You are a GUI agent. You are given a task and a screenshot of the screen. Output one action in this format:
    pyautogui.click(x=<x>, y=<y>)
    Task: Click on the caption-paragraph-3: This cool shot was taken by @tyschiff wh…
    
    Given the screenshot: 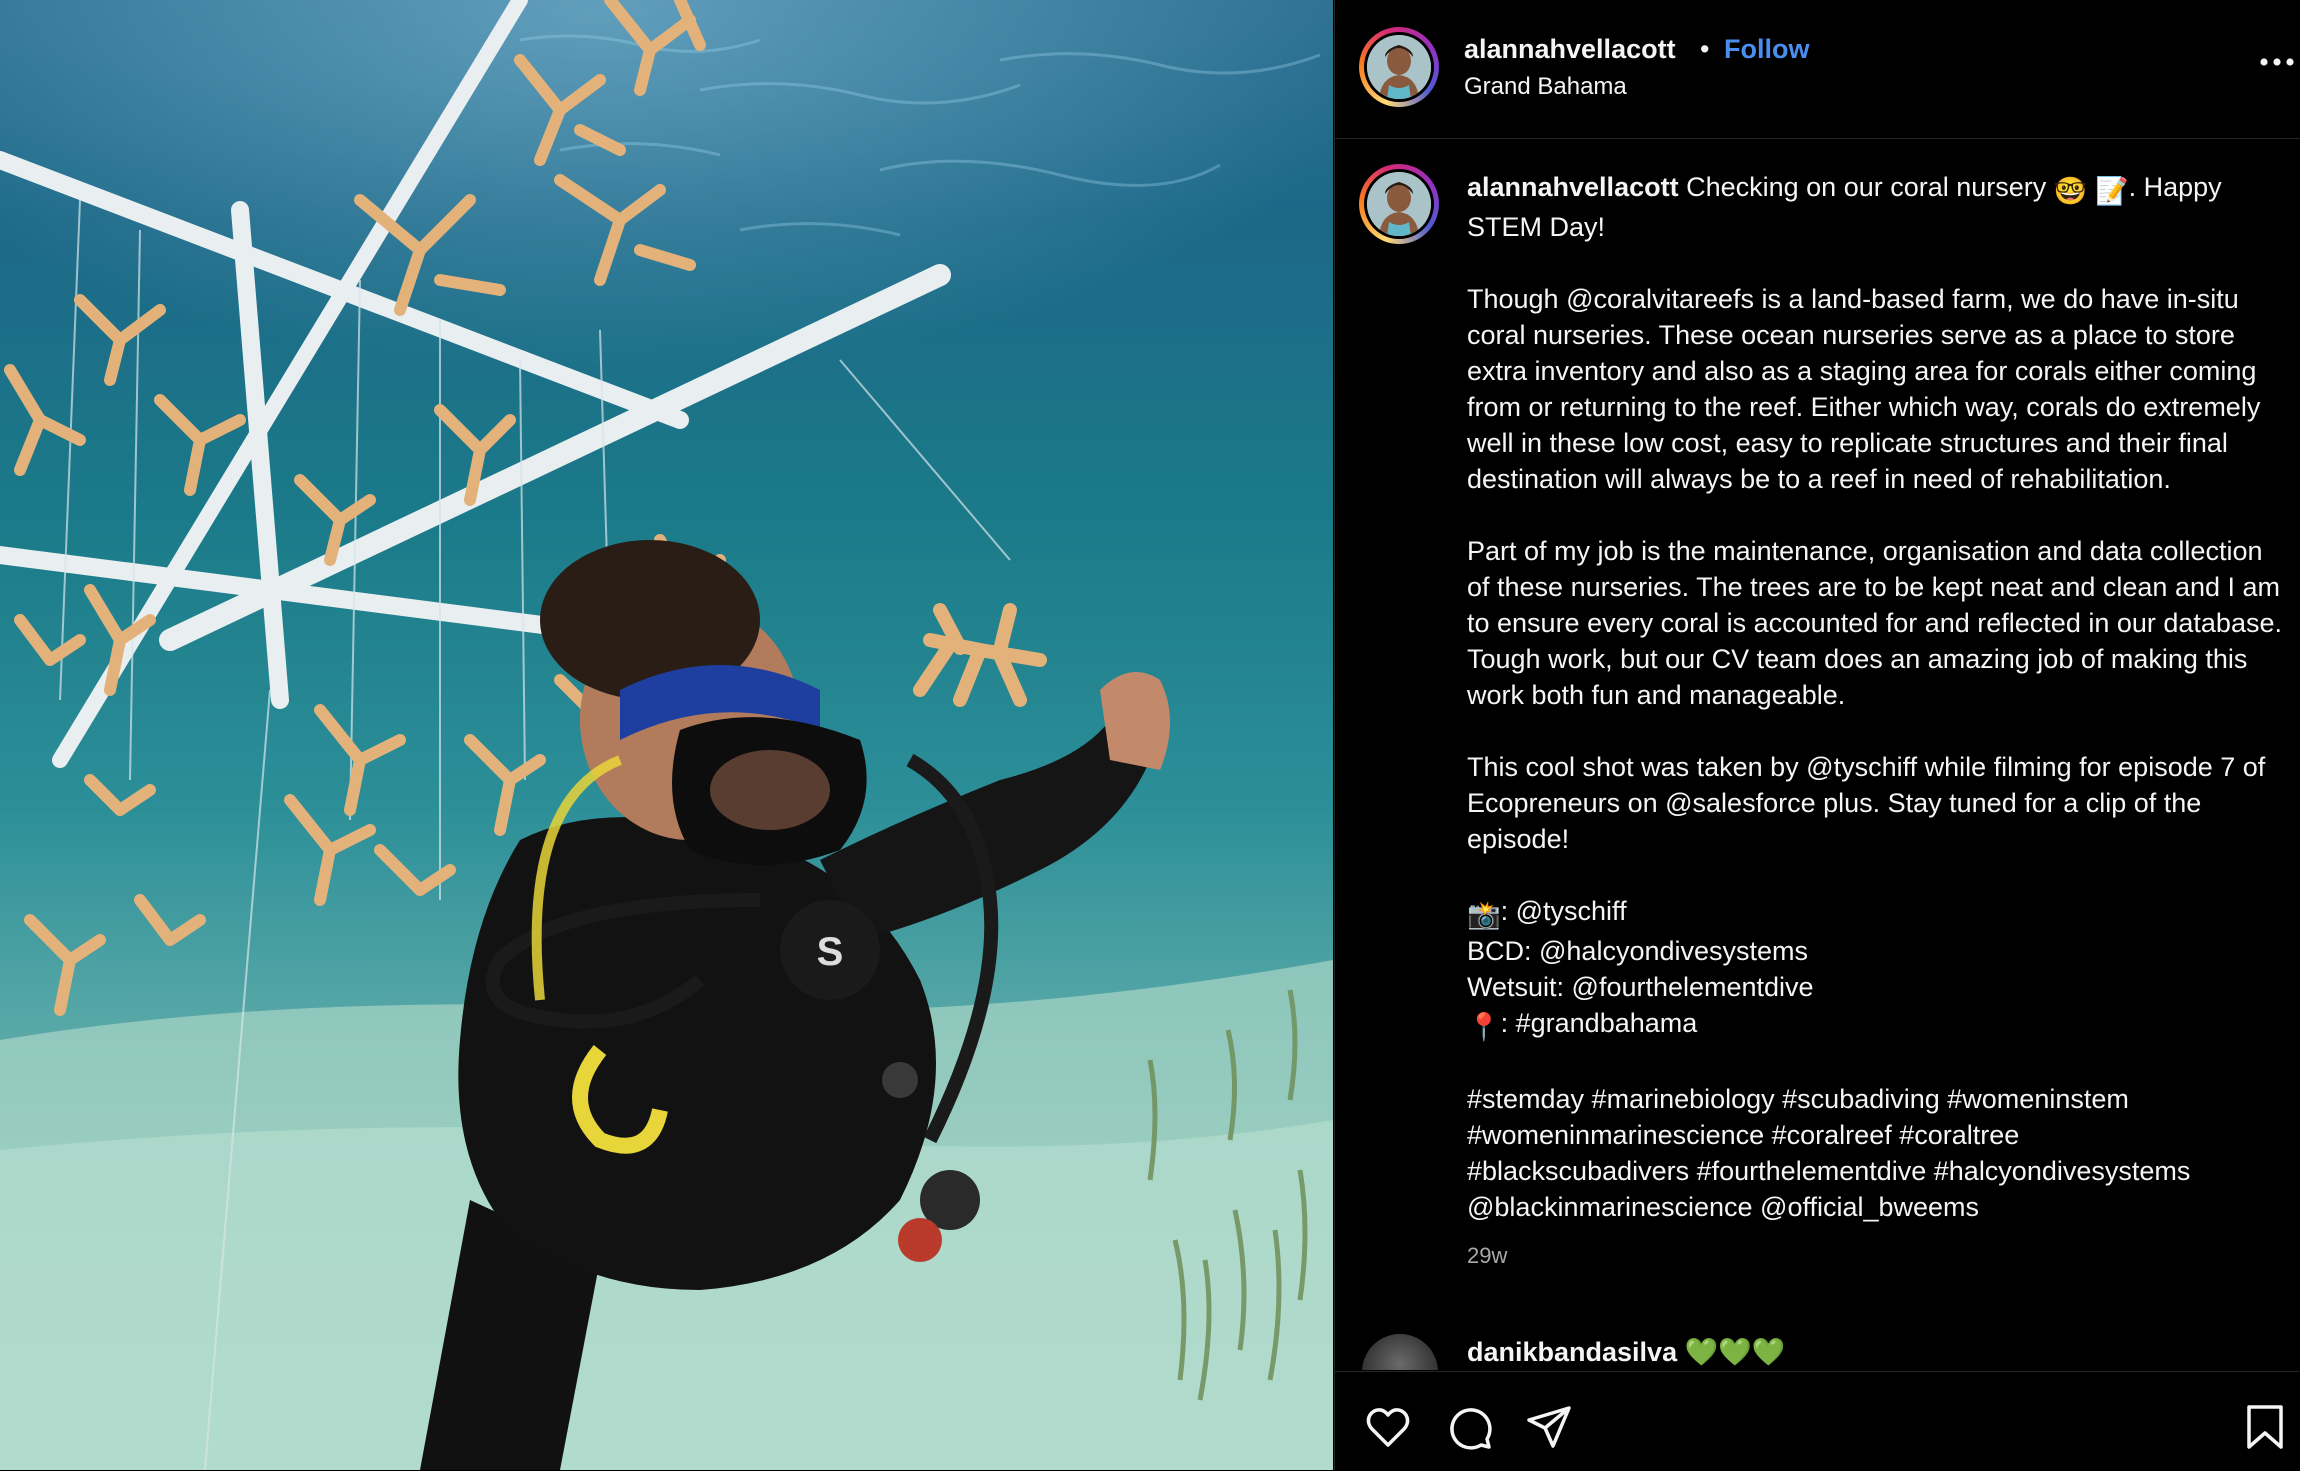 What is the action you would take?
    pyautogui.click(x=1866, y=803)
    